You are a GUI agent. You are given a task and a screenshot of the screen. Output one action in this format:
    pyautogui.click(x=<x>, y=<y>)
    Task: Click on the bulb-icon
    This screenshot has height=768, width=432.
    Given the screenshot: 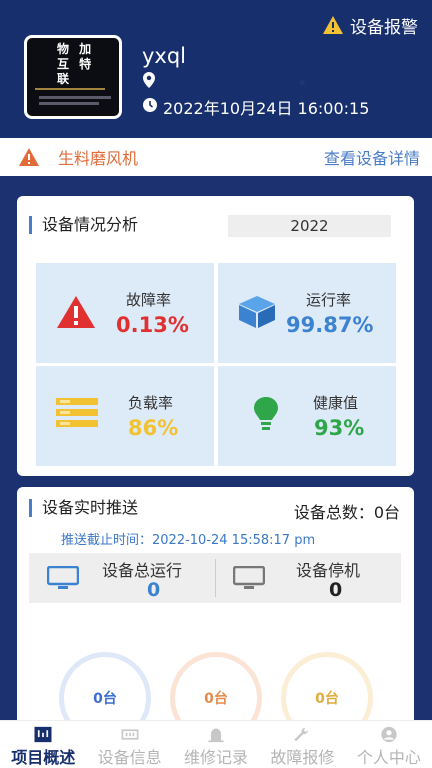 What is the action you would take?
    pyautogui.click(x=266, y=413)
    